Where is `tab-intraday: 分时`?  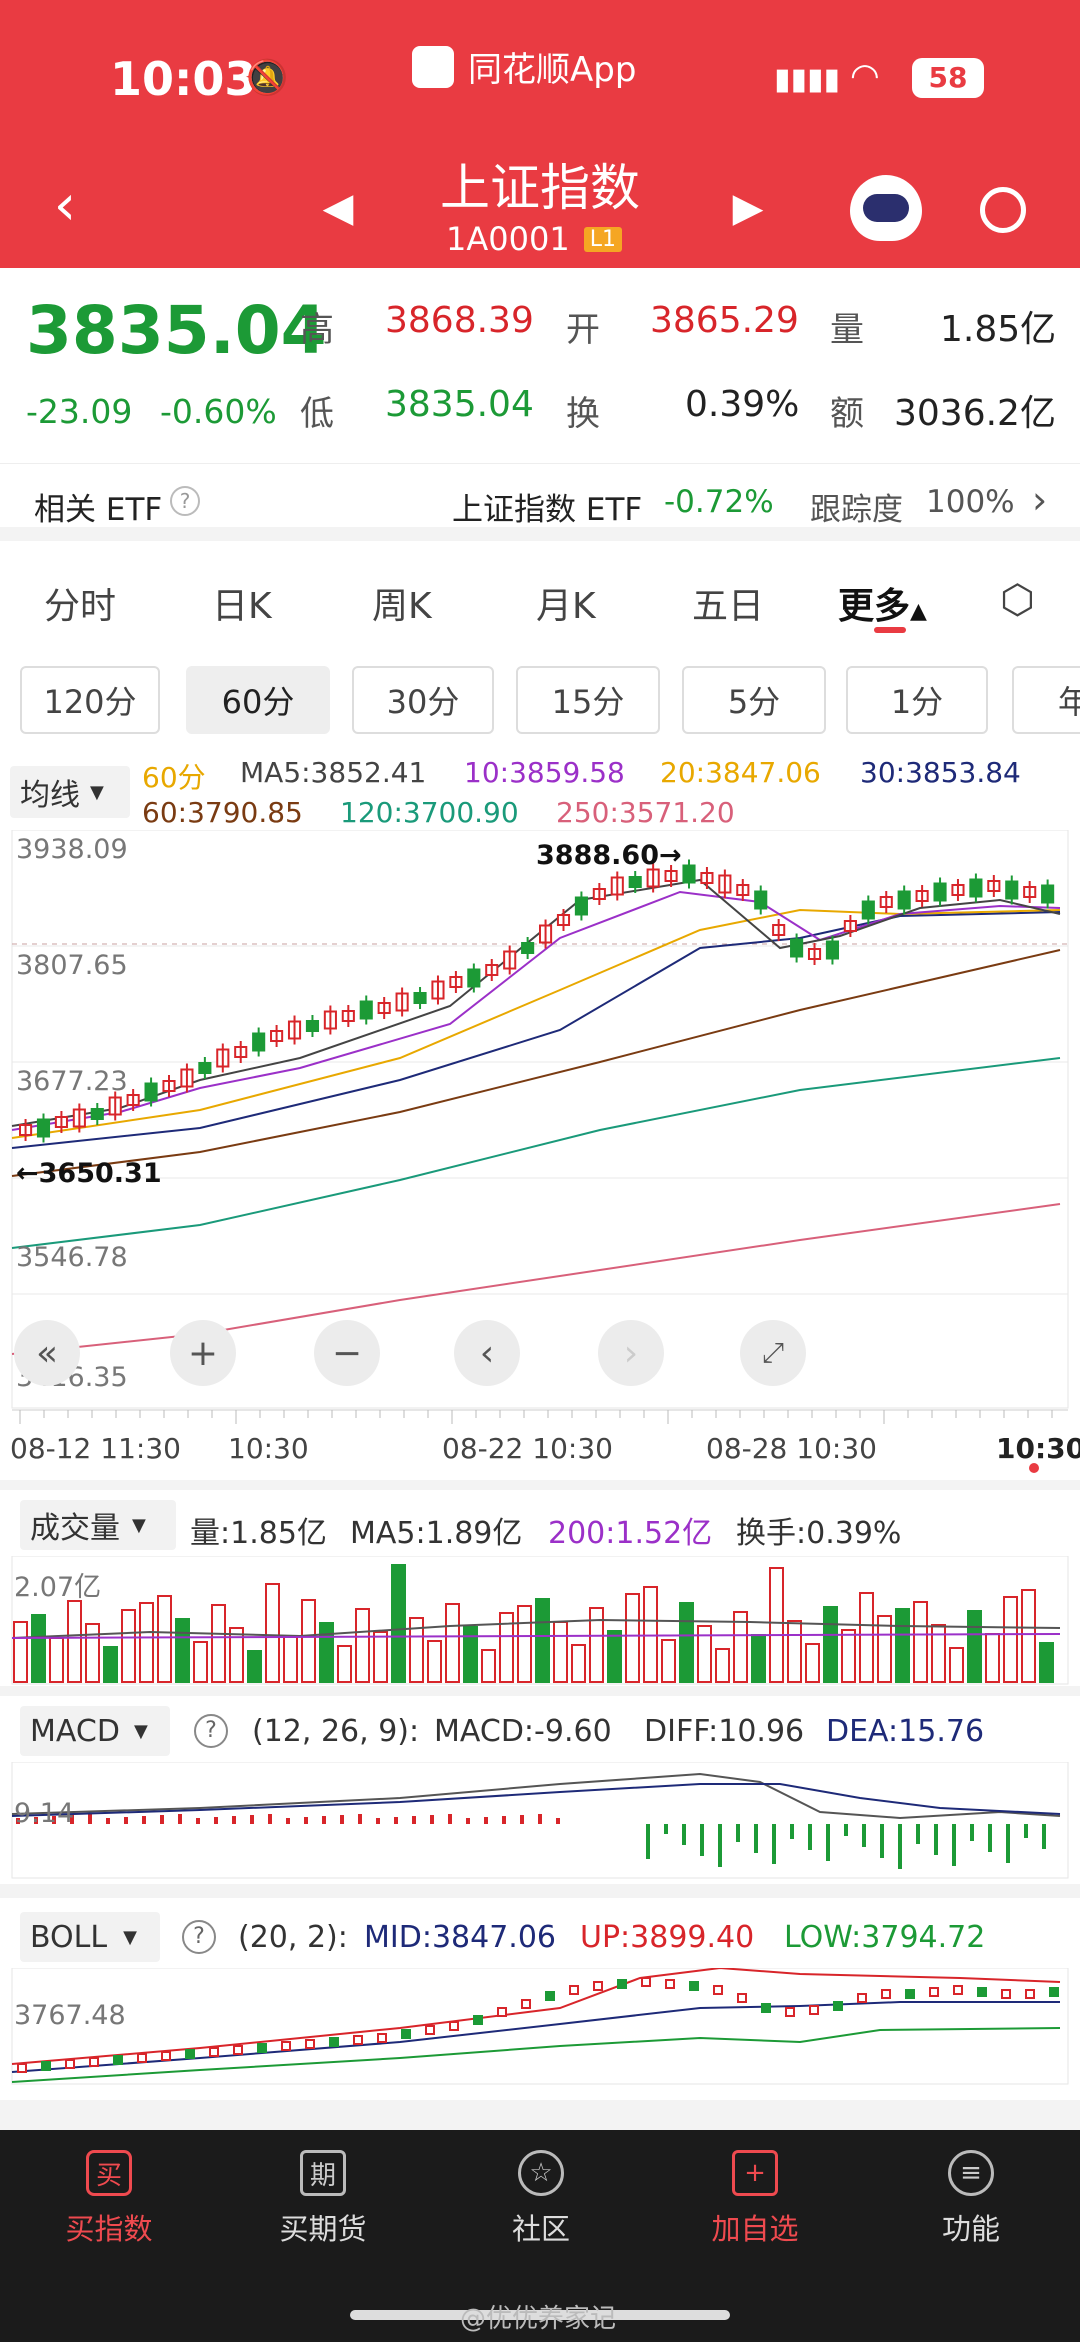 tab-intraday: 分时 is located at coordinates (80, 603).